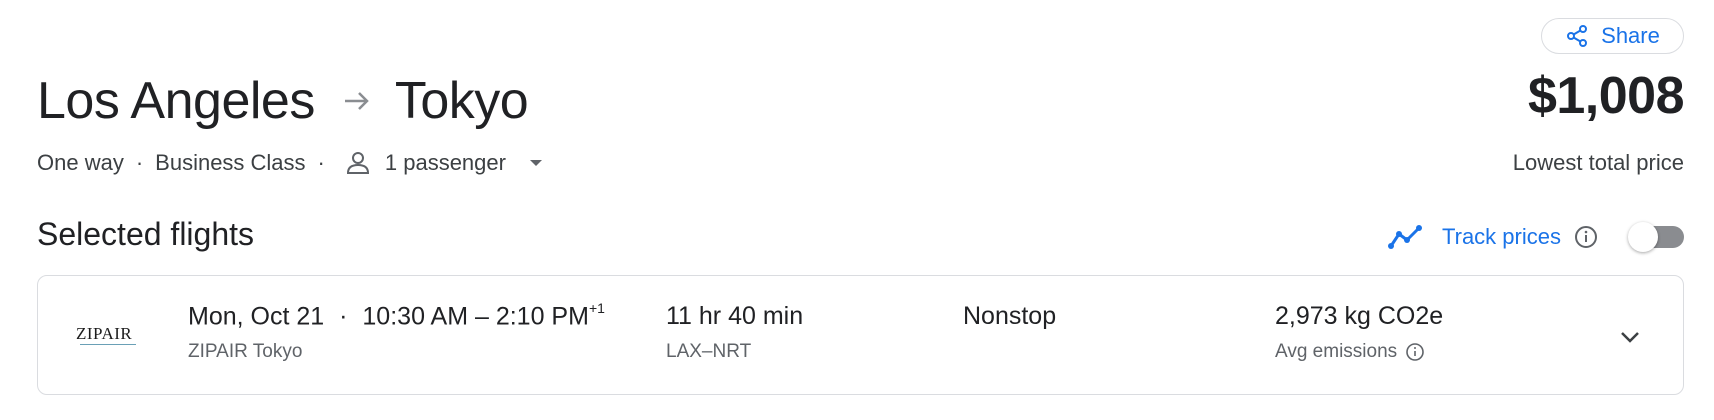 The width and height of the screenshot is (1714, 420). Describe the element at coordinates (1359, 332) in the screenshot. I see `emissions-column: 2,973 kg CO2e Avg emissions` at that location.